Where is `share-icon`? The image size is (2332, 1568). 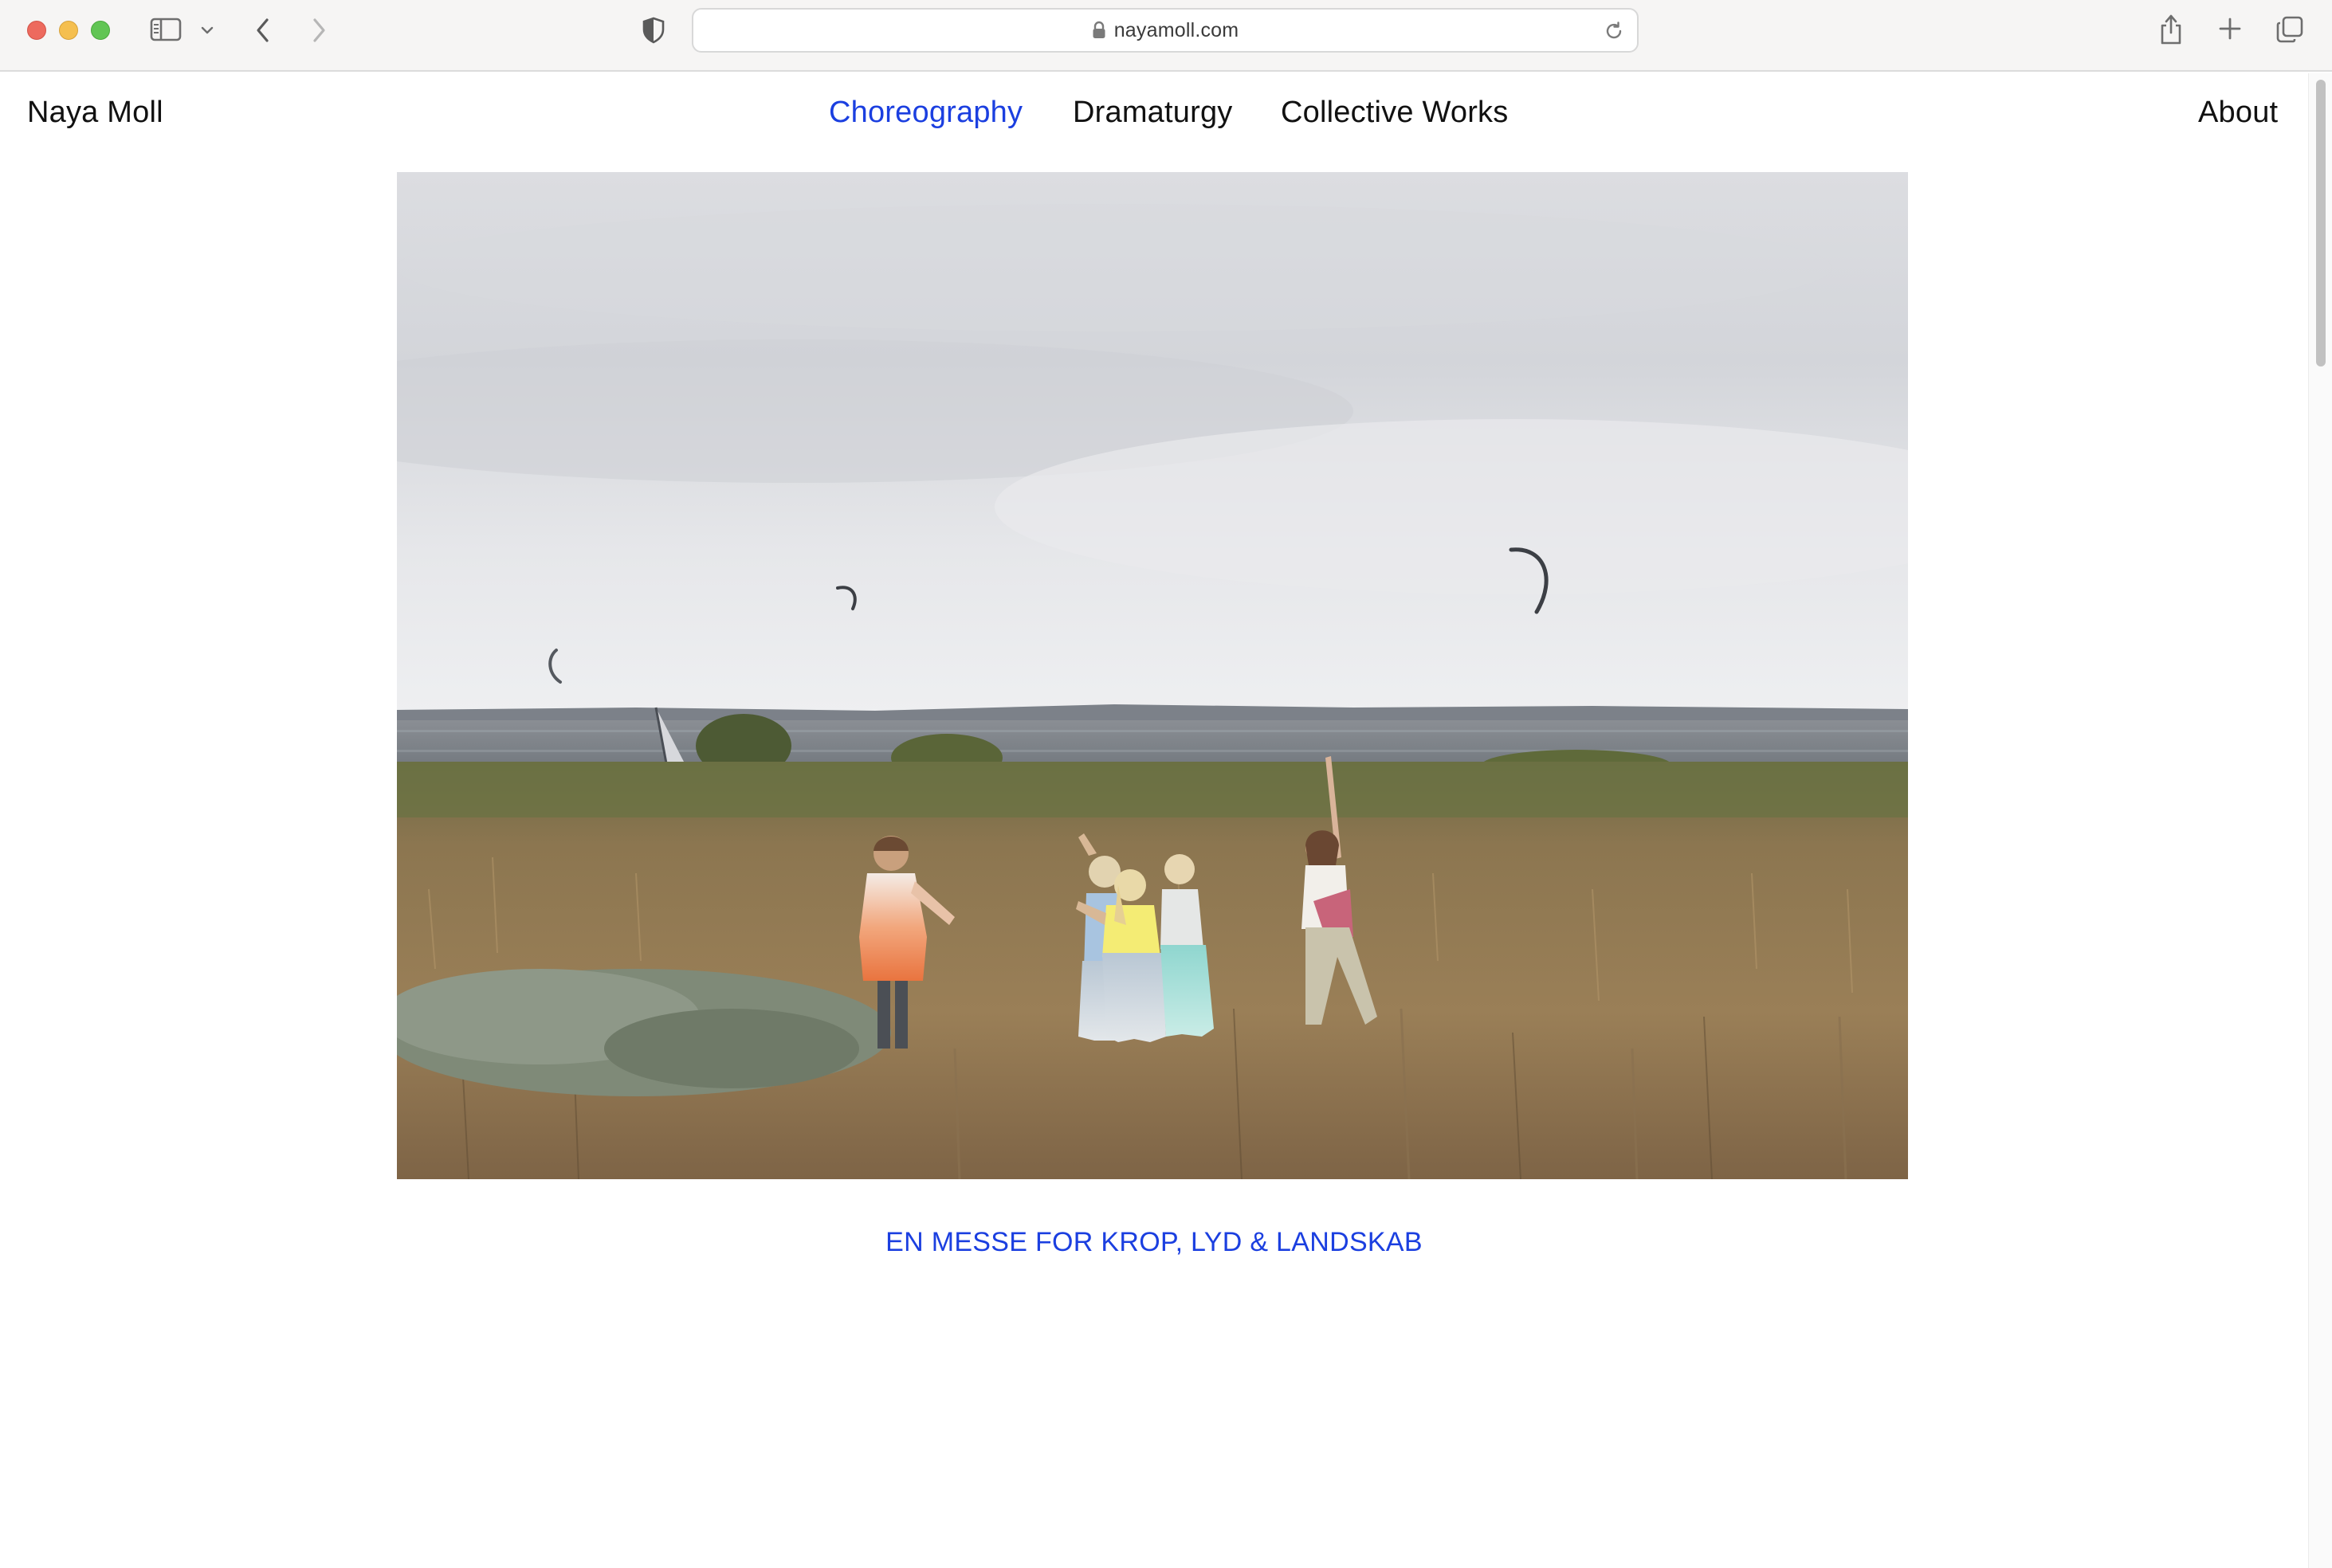 share-icon is located at coordinates (2171, 29).